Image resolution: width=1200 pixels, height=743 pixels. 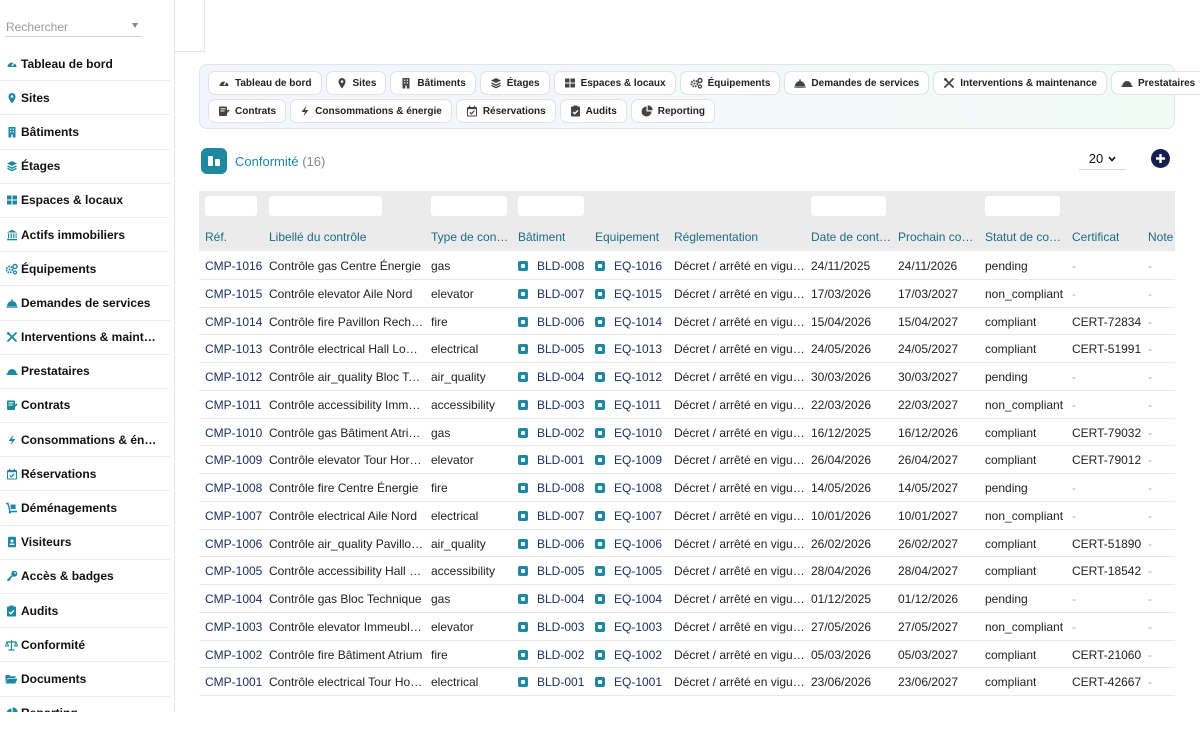 What do you see at coordinates (233, 627) in the screenshot?
I see `ref-link: CMP-1003` at bounding box center [233, 627].